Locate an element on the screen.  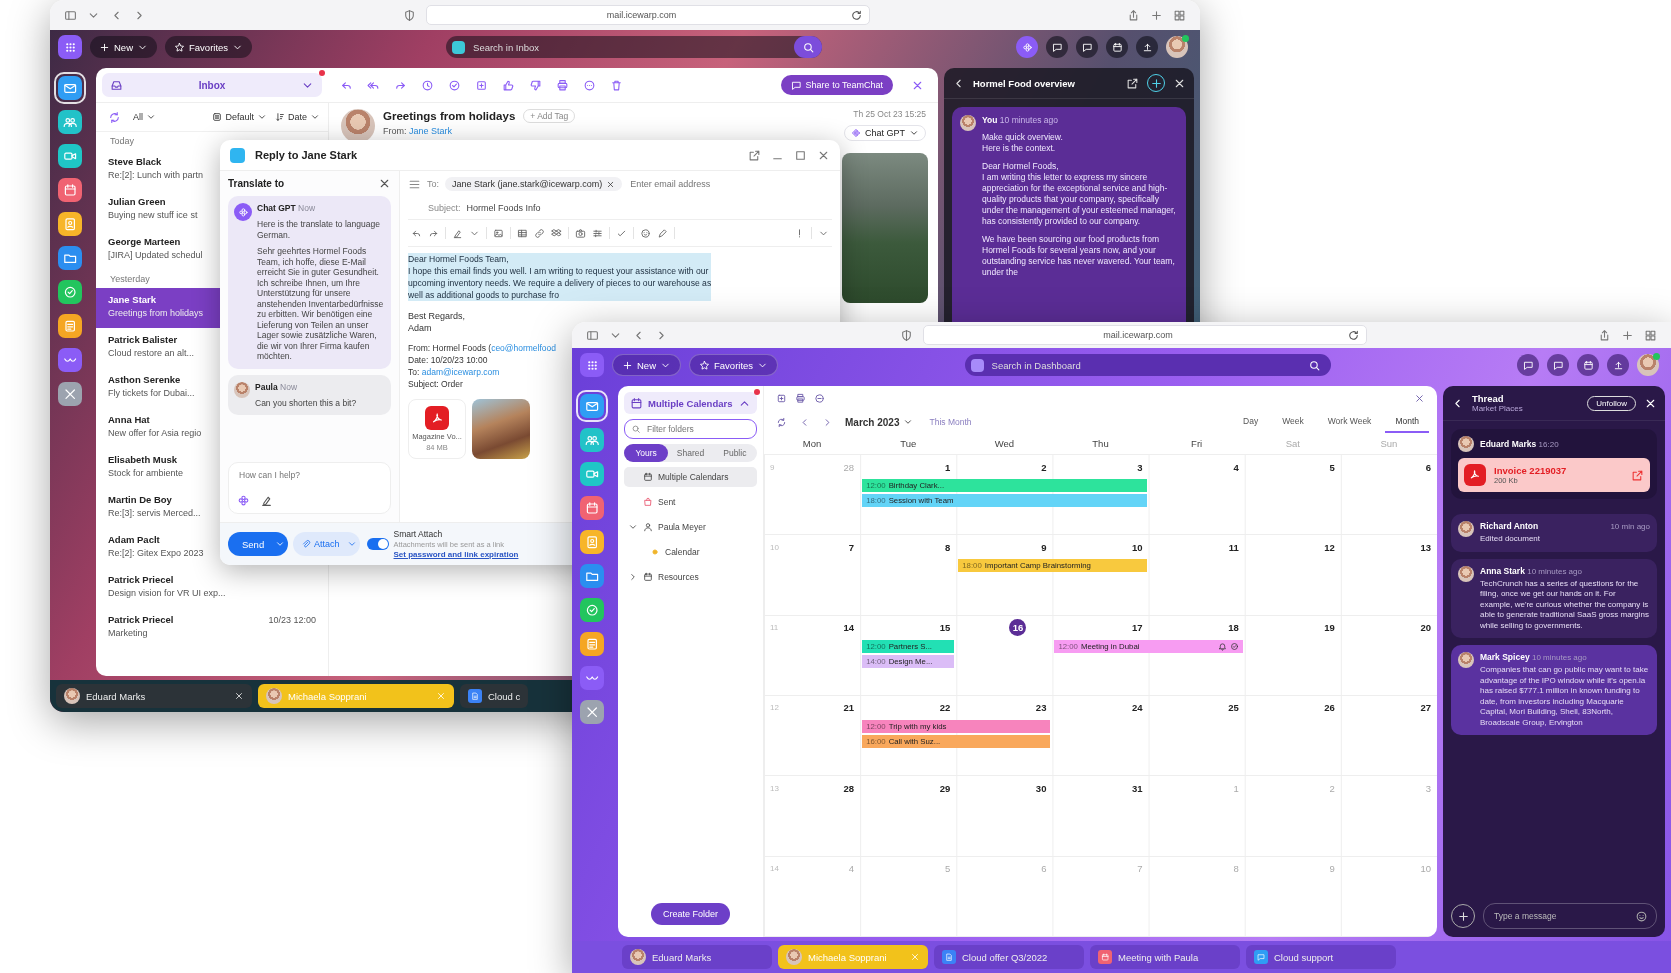
day-number: 27 is located at coordinates (1425, 708).